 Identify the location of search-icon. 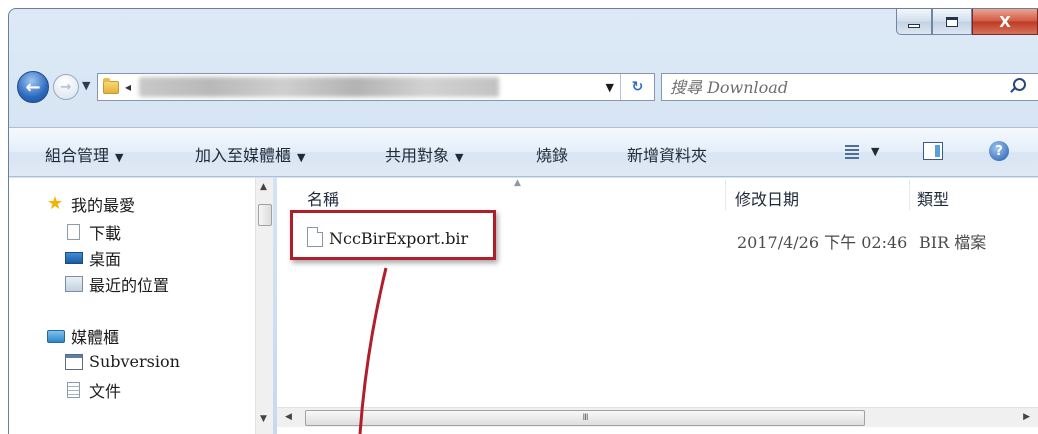
(1019, 84).